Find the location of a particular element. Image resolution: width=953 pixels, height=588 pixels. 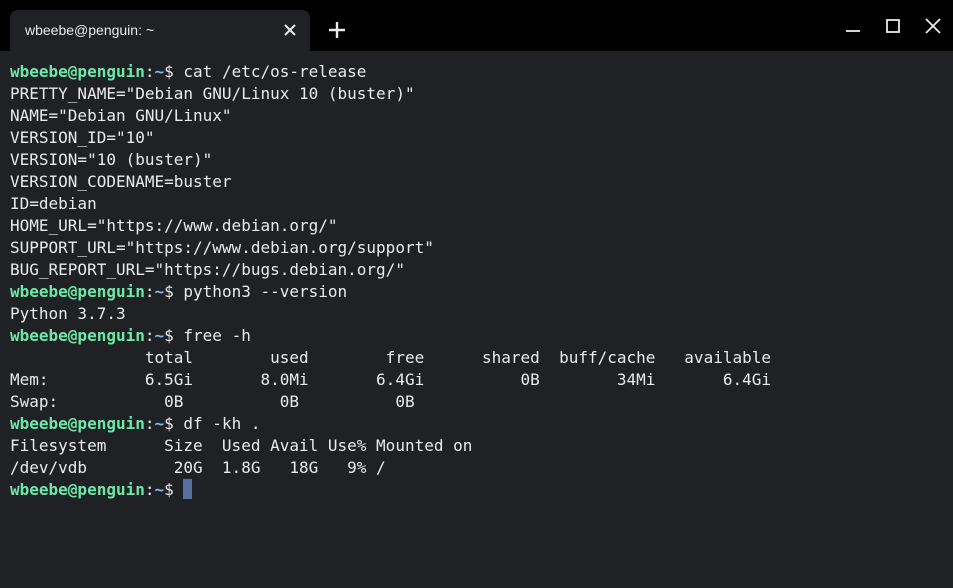

output-line: HOME_URL="https://www.debian.org/" is located at coordinates (174, 225).